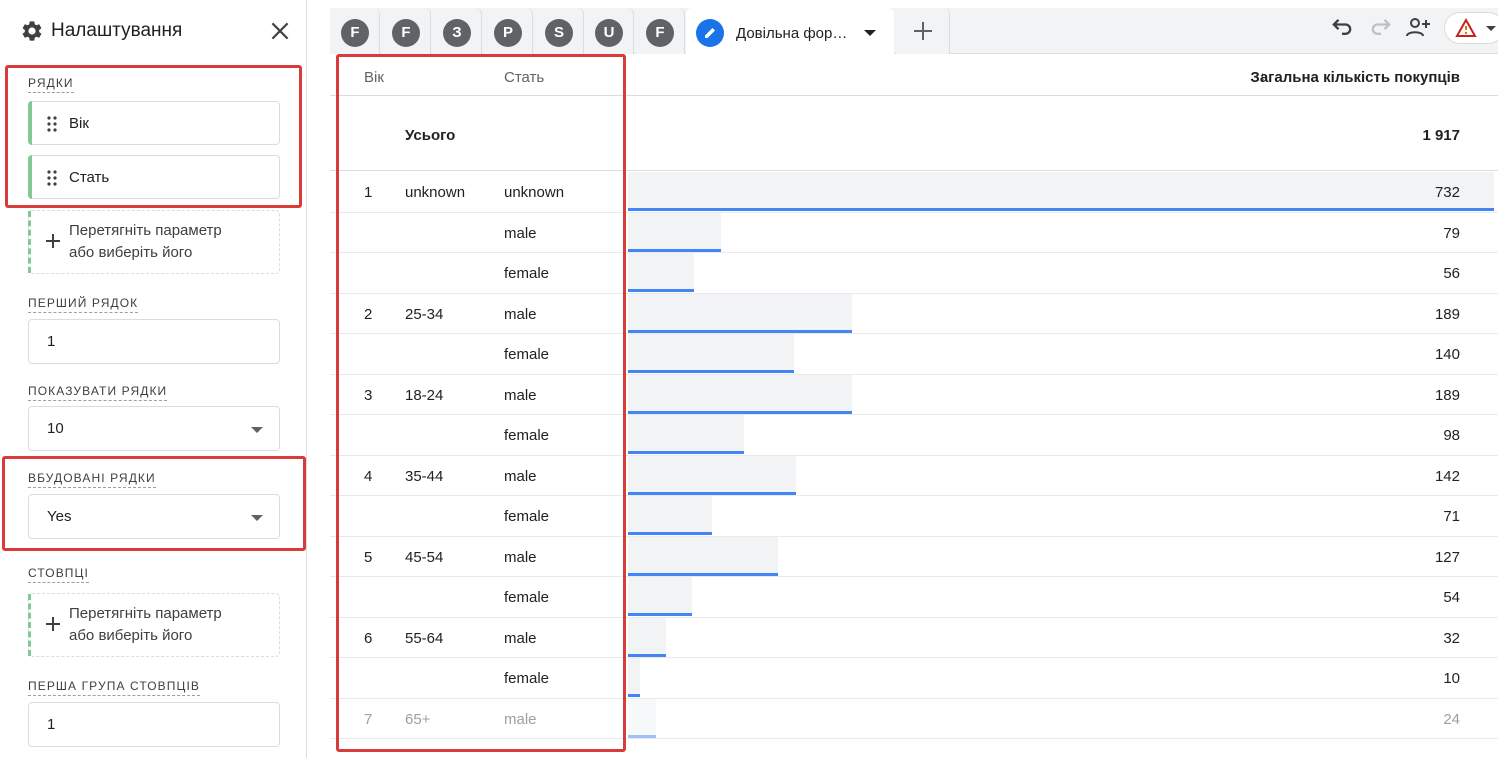 This screenshot has width=1498, height=758. I want to click on row-chip-gender: Стать, so click(154, 177).